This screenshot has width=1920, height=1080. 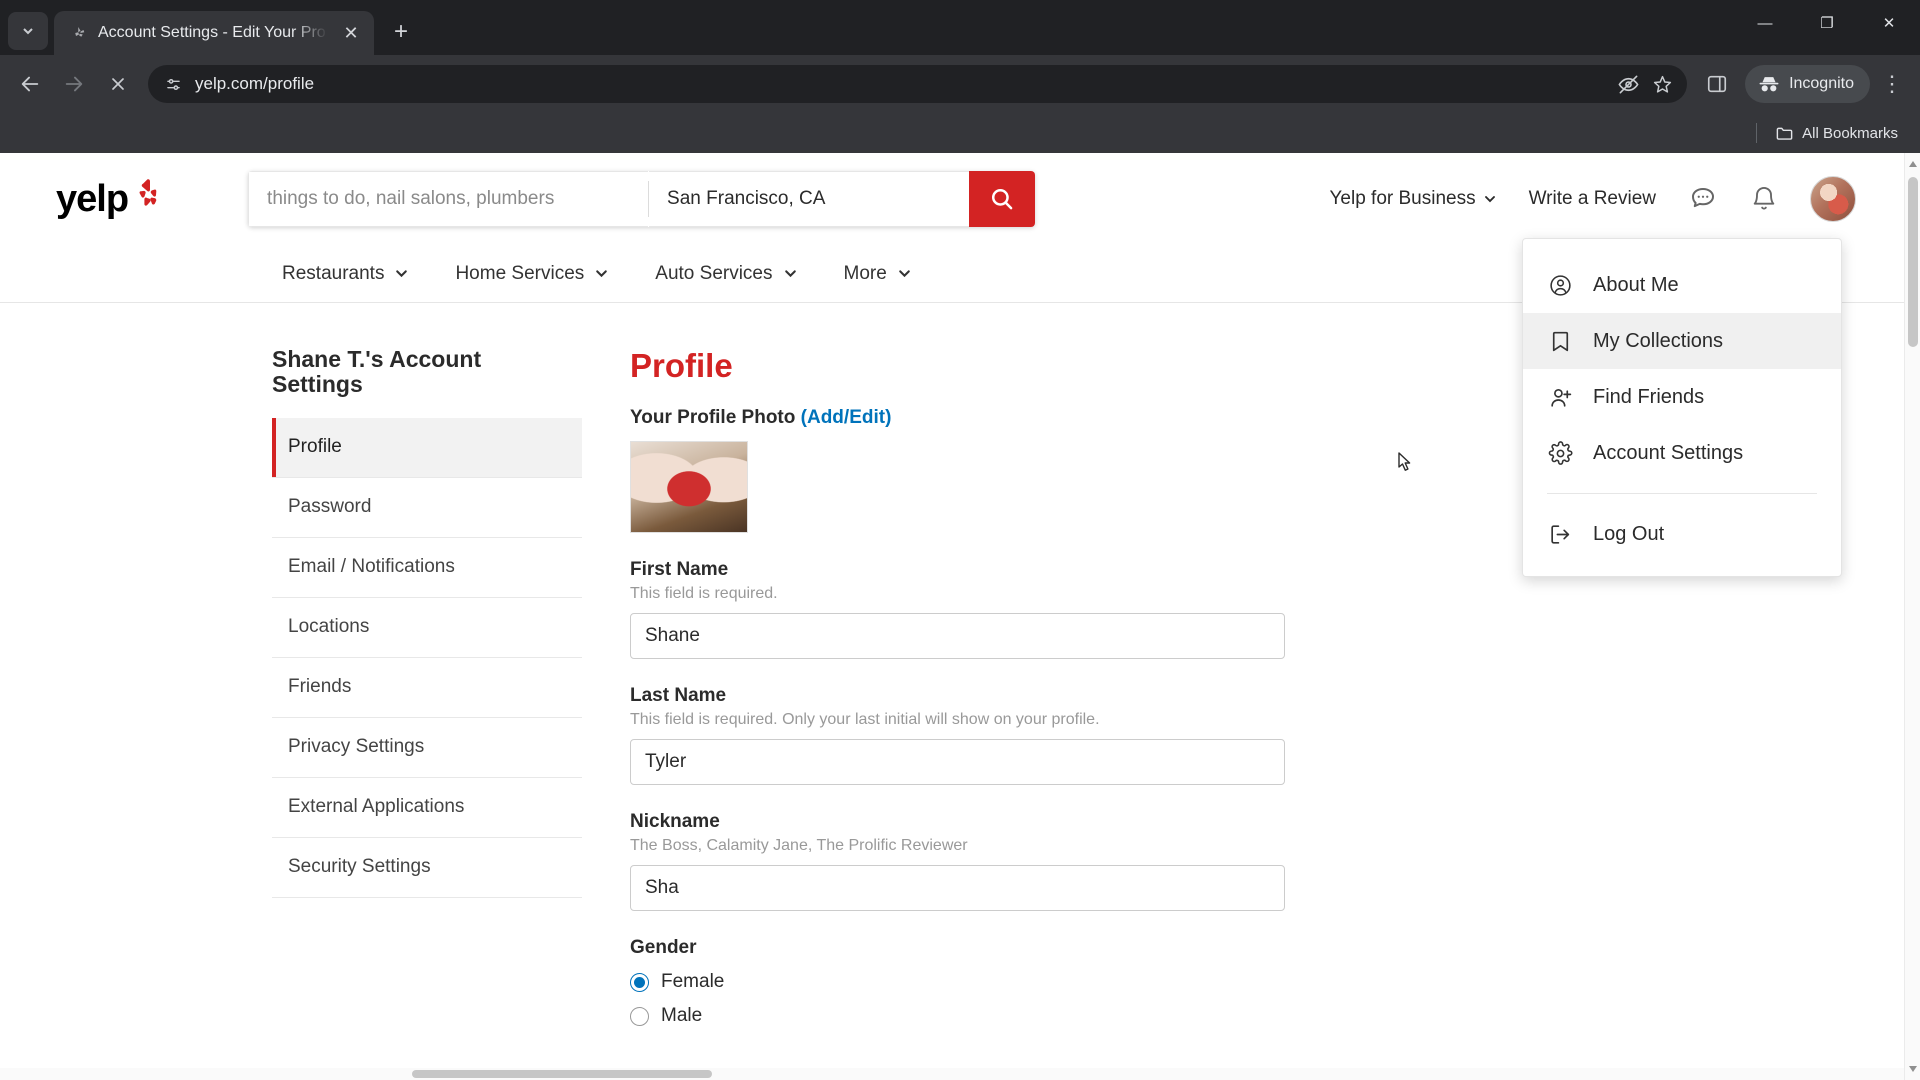 I want to click on nav-item-home-services: Home Services, so click(x=532, y=274).